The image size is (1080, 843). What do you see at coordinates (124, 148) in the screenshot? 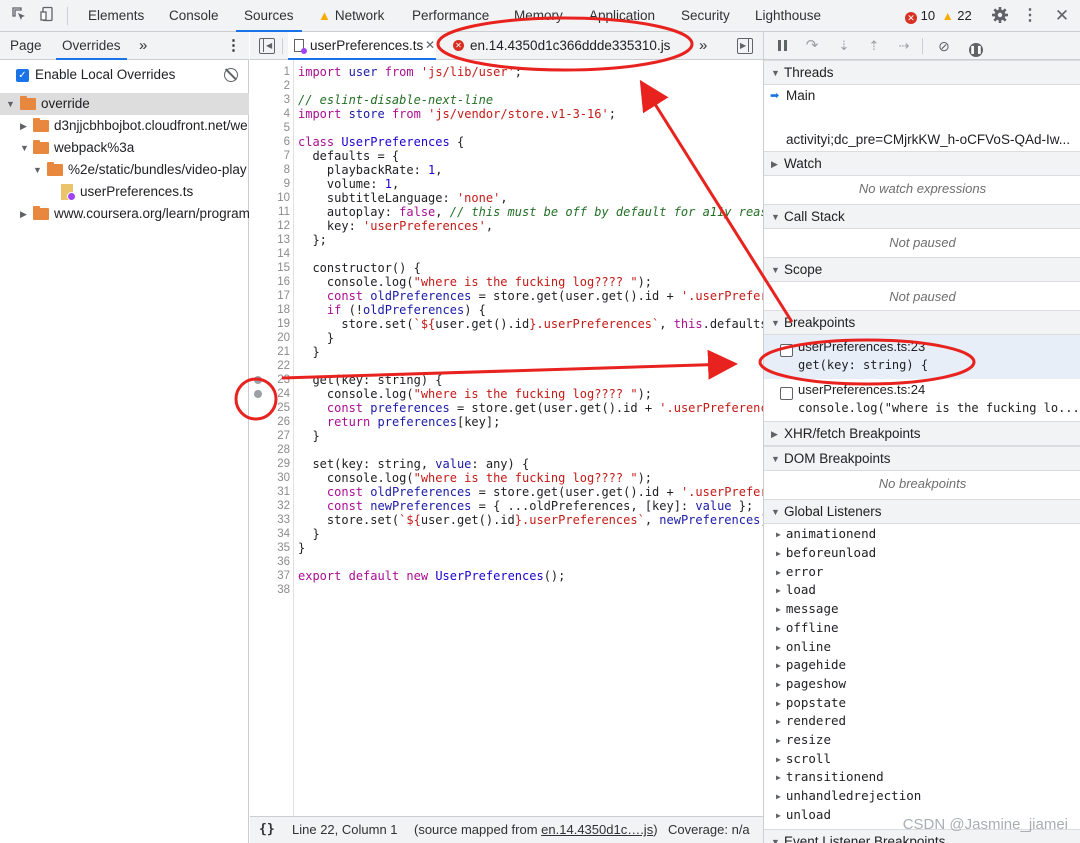
I see `tree-item-webpack: ▼ webpack%3a` at bounding box center [124, 148].